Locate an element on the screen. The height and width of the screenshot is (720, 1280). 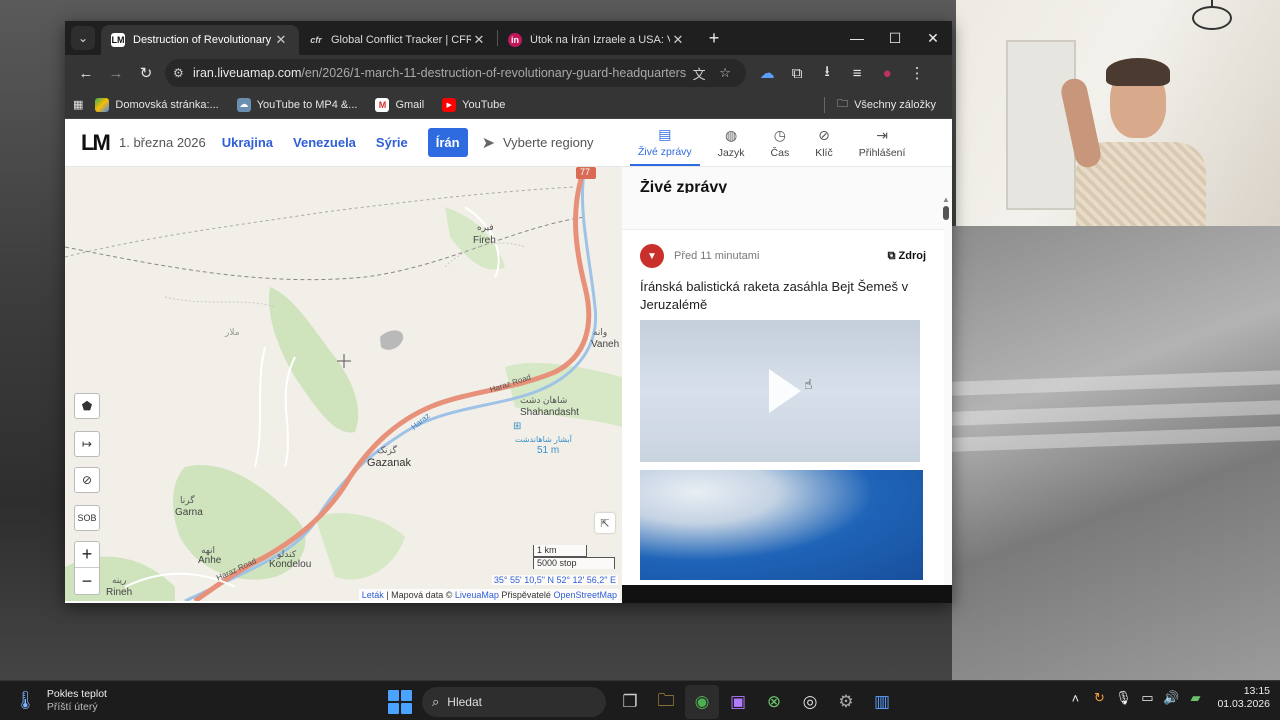
apps-icon: ▦ is located at coordinates (78, 104).